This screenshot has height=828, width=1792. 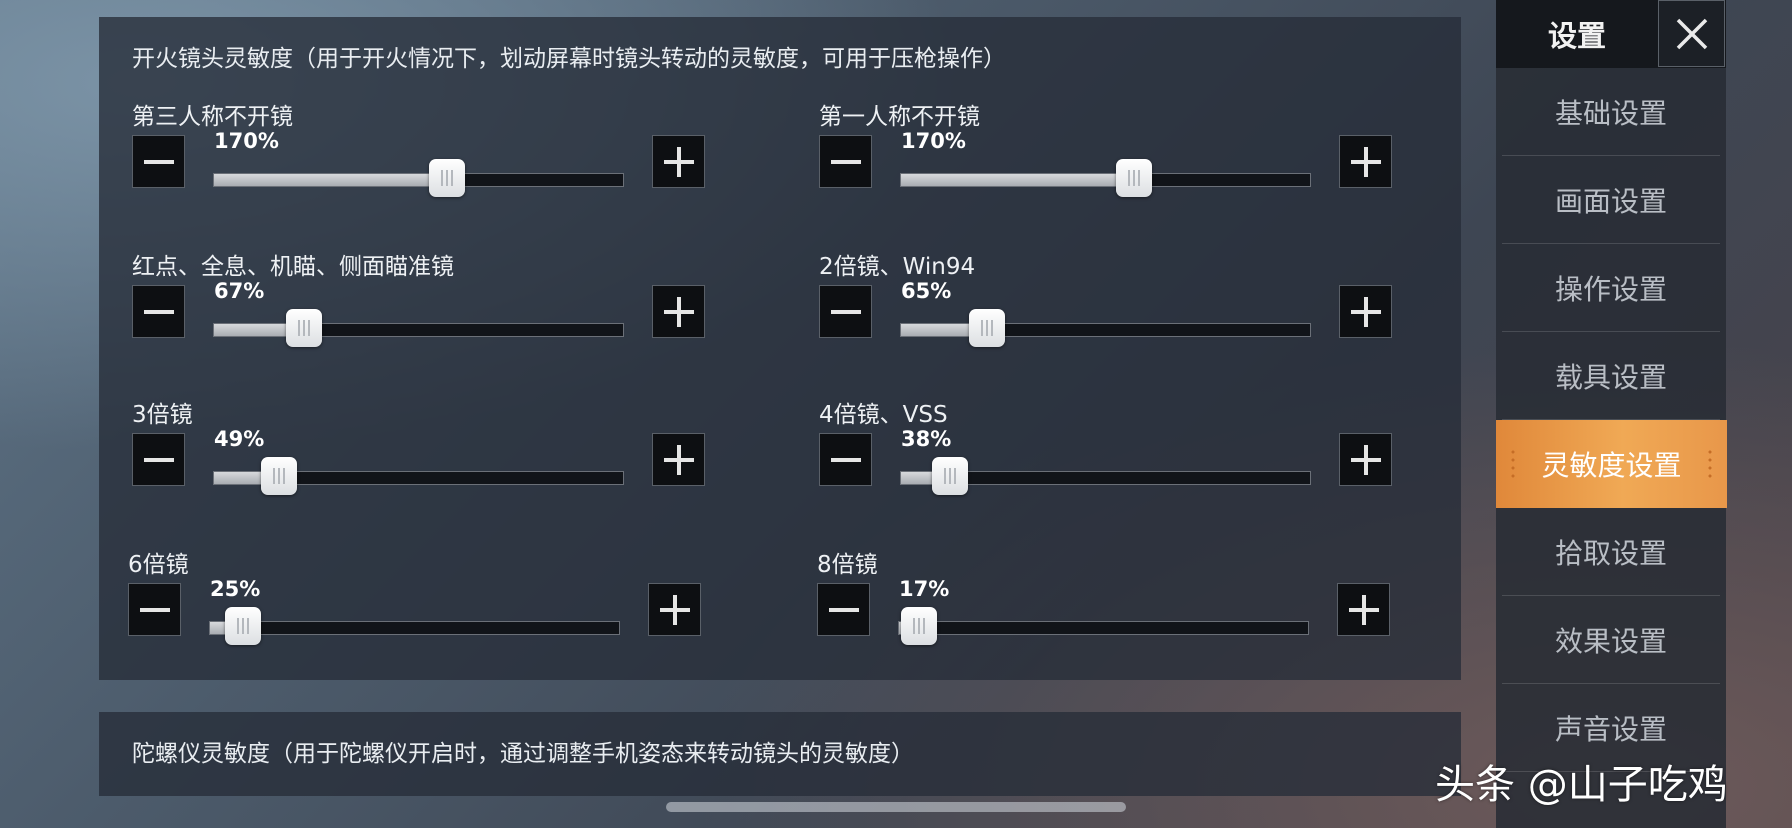 I want to click on sidebar-item-graphics: 画面设置, so click(x=1611, y=200).